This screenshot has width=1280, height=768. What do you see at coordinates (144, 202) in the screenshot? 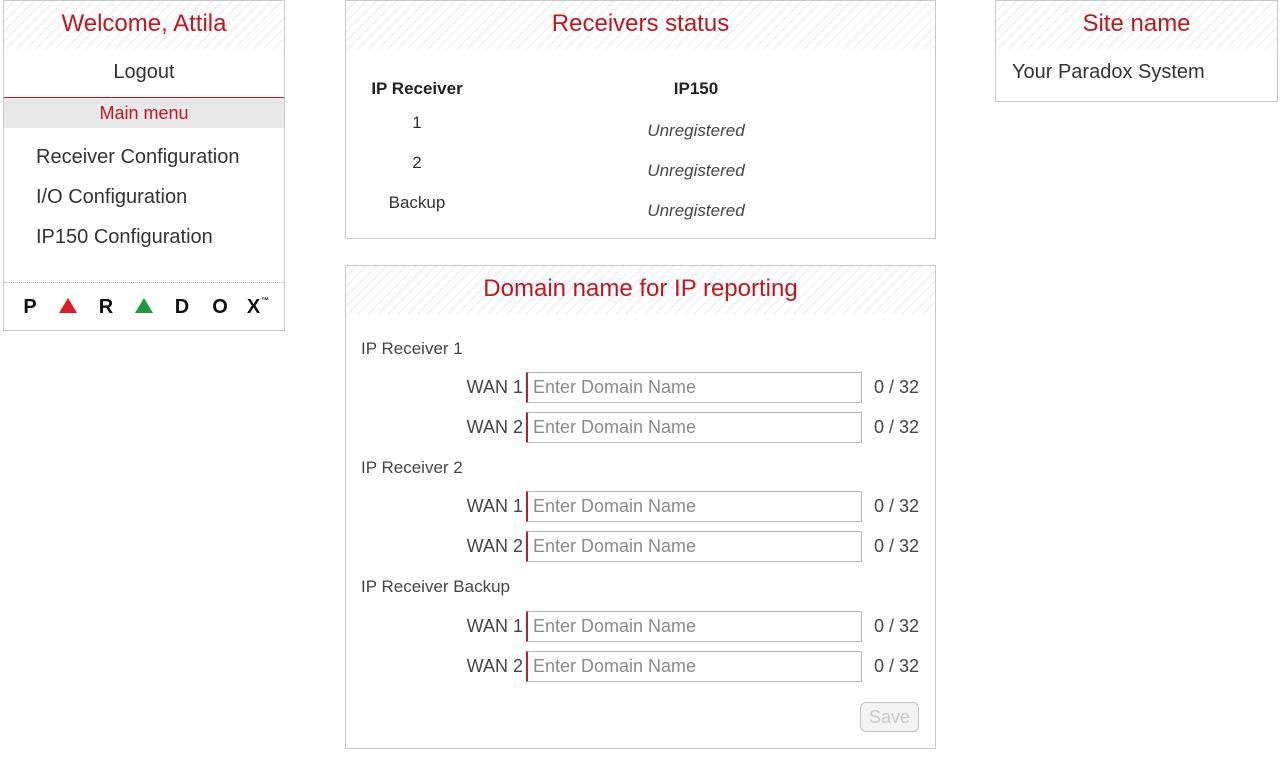
I see `menu-item-io-configuration: I/O Configuration` at bounding box center [144, 202].